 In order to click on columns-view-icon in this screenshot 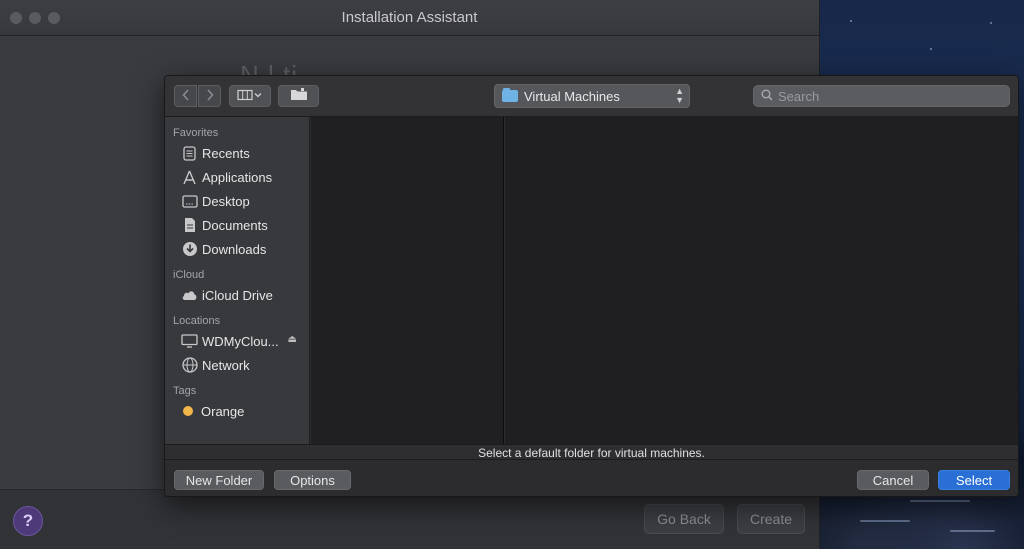, I will do `click(250, 96)`.